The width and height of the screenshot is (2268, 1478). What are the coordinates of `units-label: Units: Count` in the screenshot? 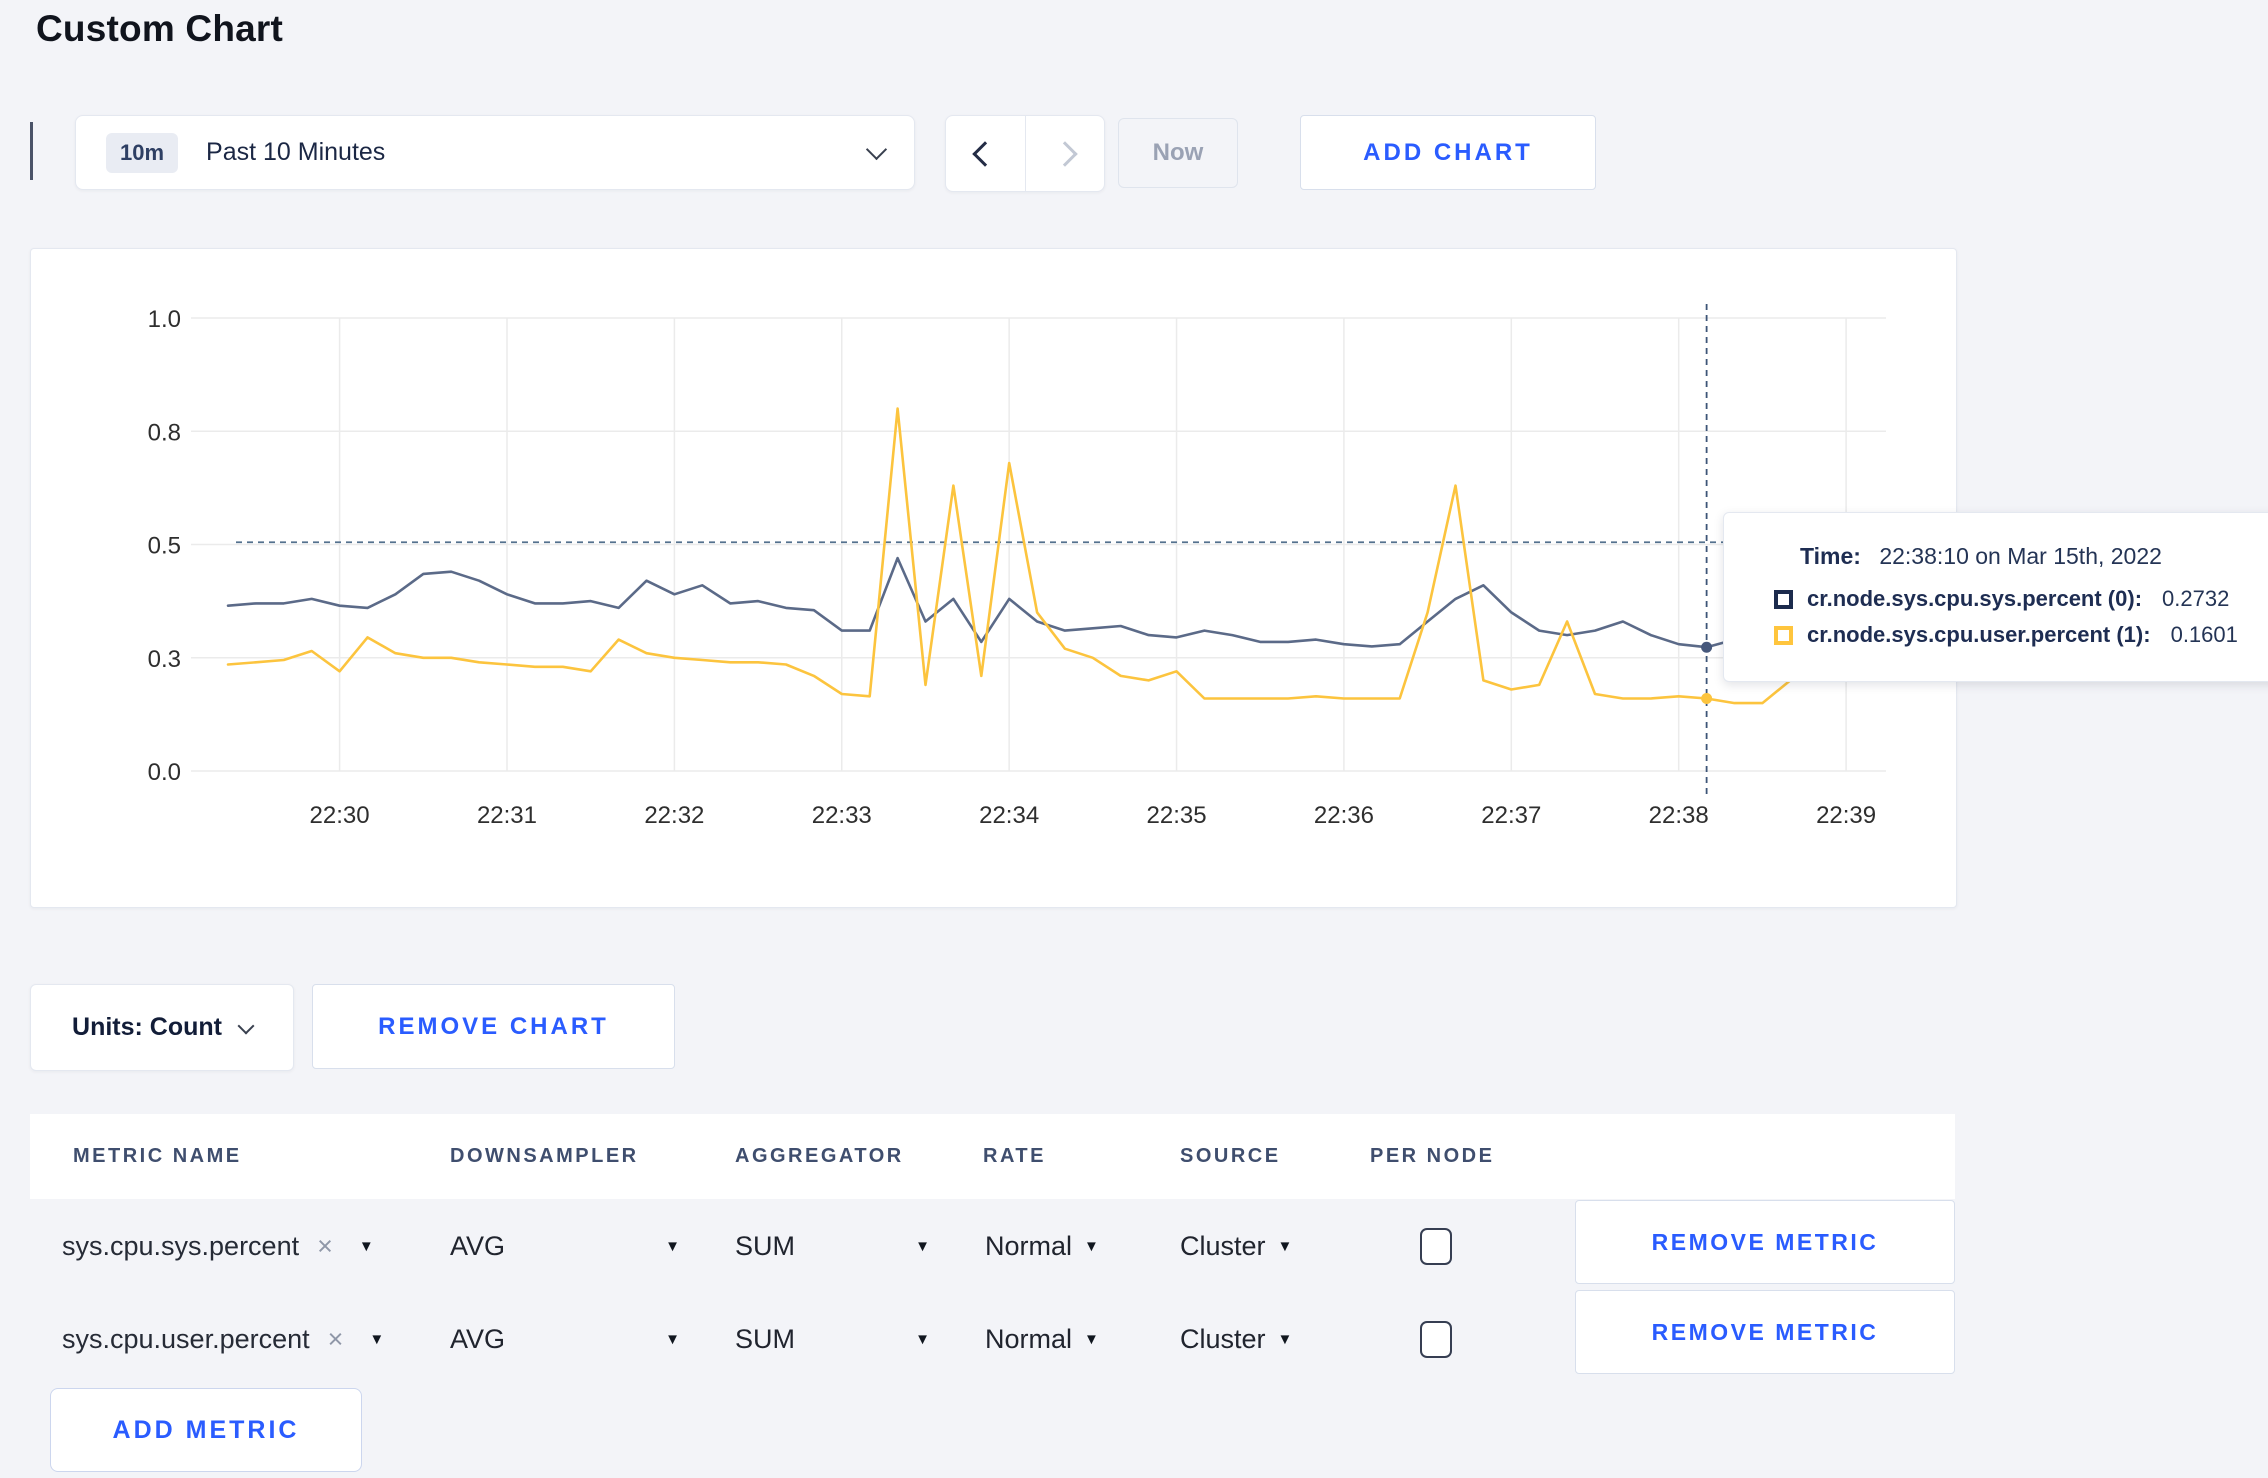 It's located at (147, 1027).